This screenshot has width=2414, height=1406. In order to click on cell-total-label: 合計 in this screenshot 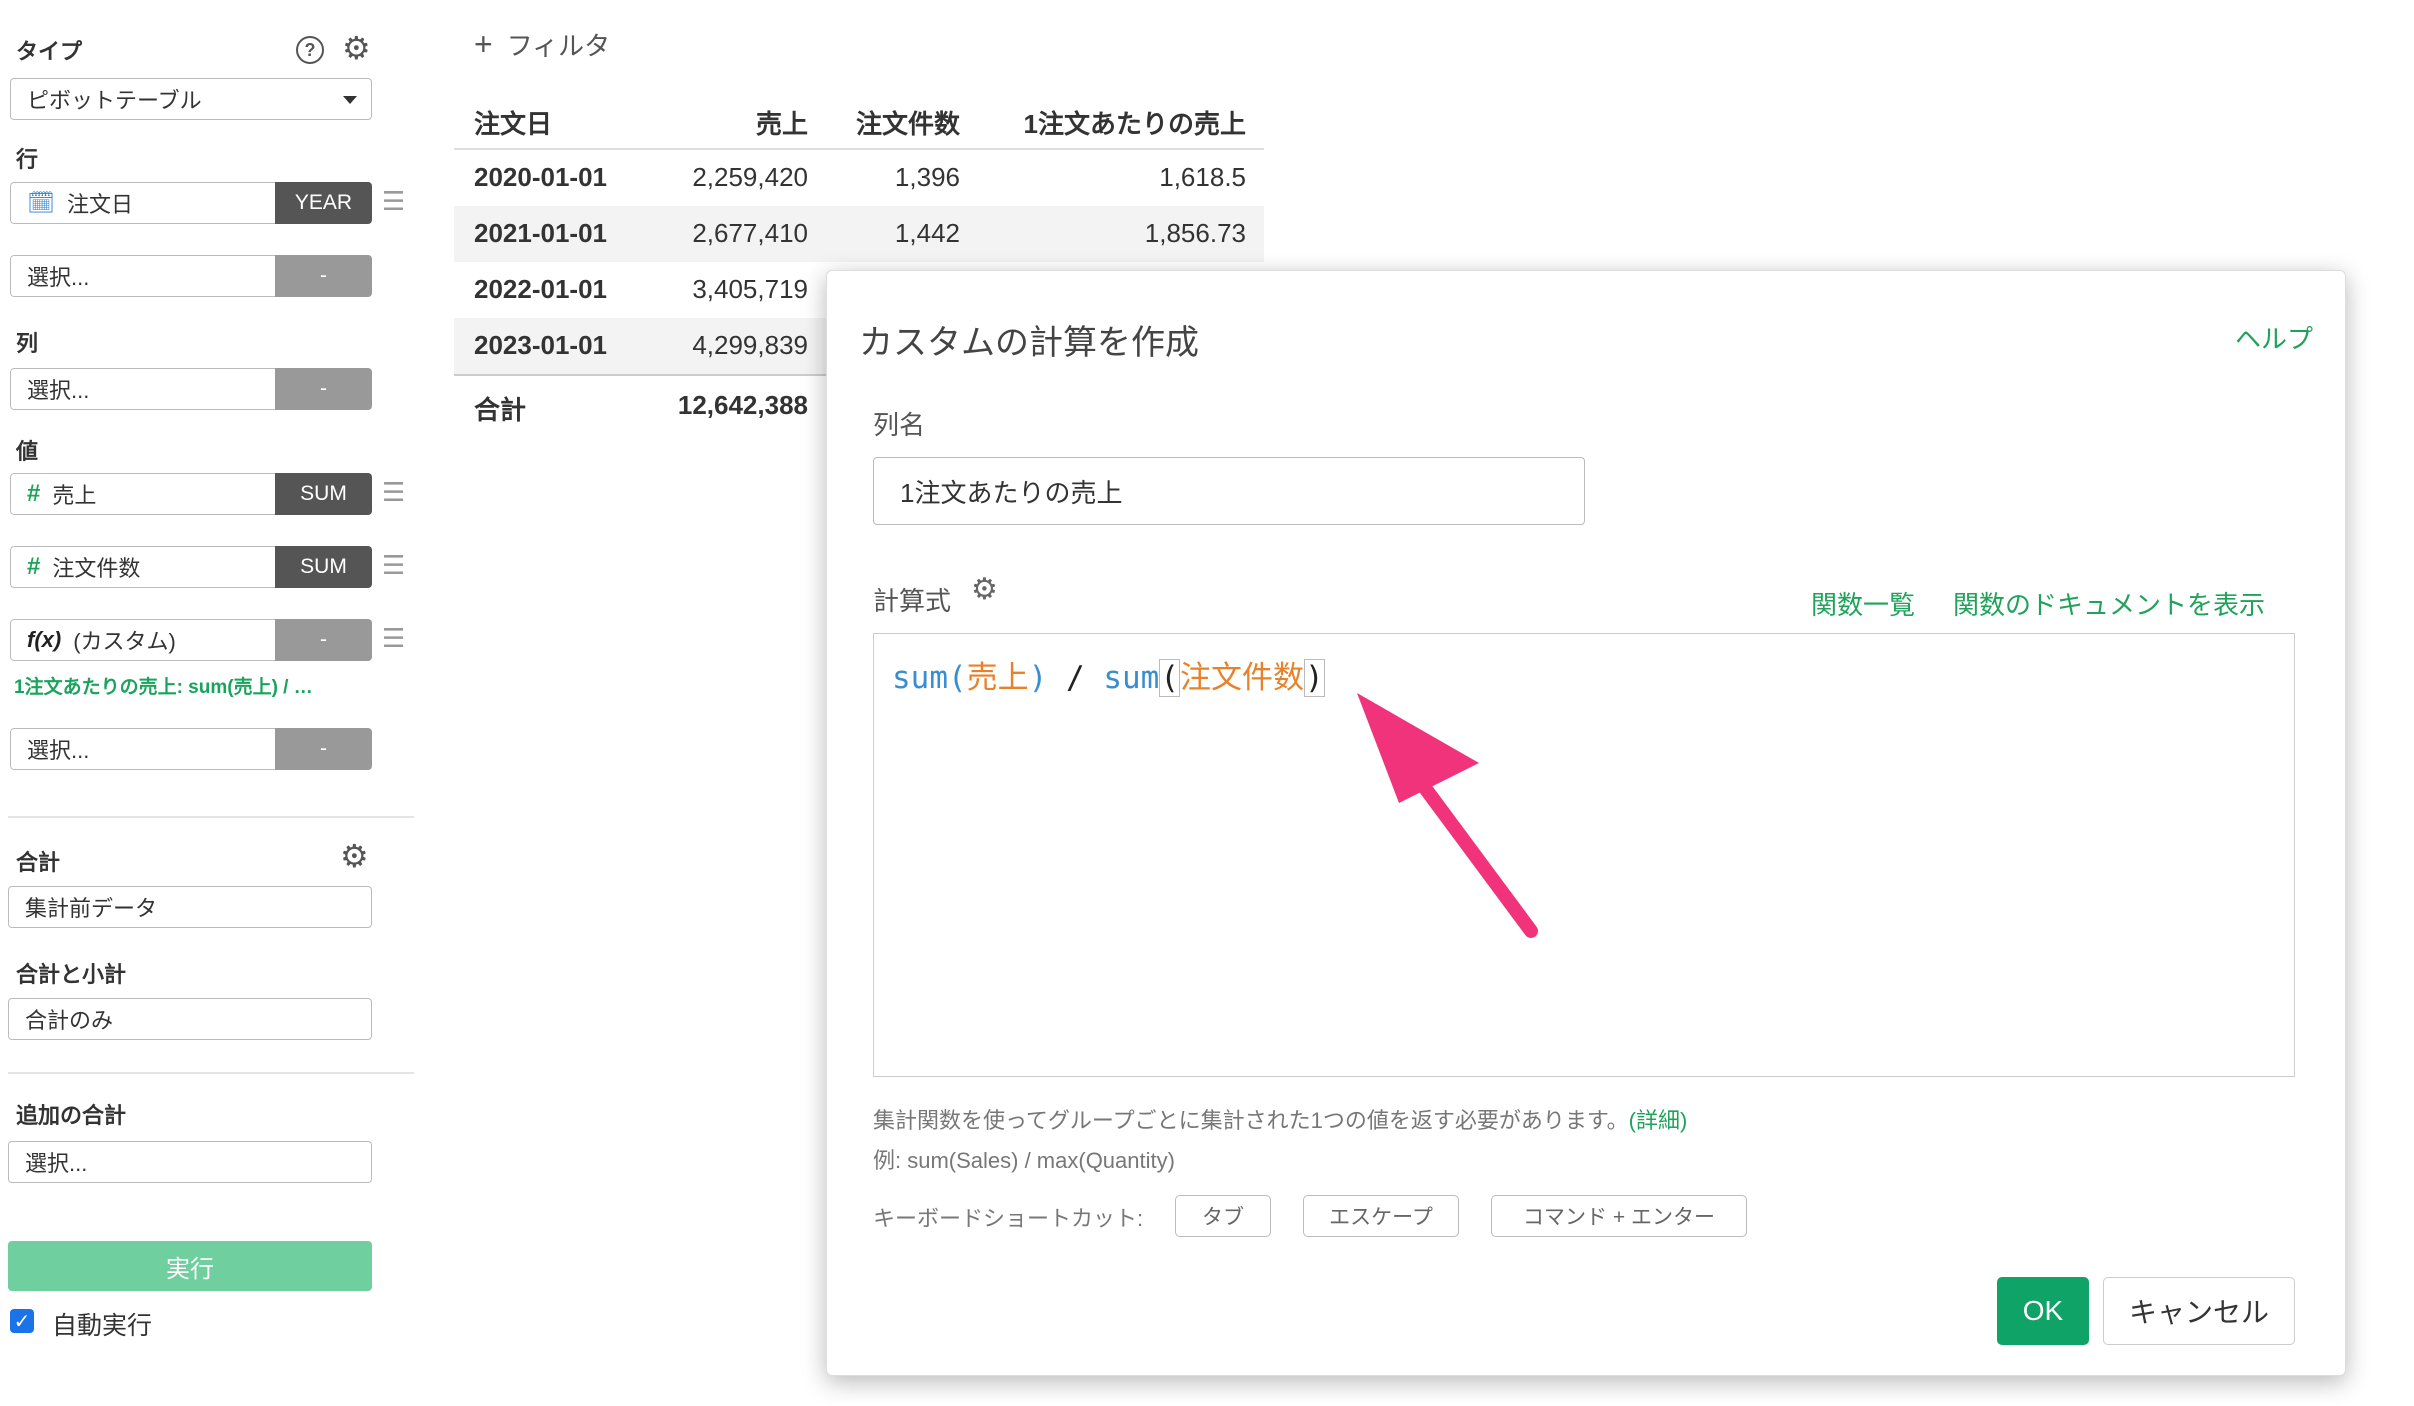, I will do `click(500, 410)`.